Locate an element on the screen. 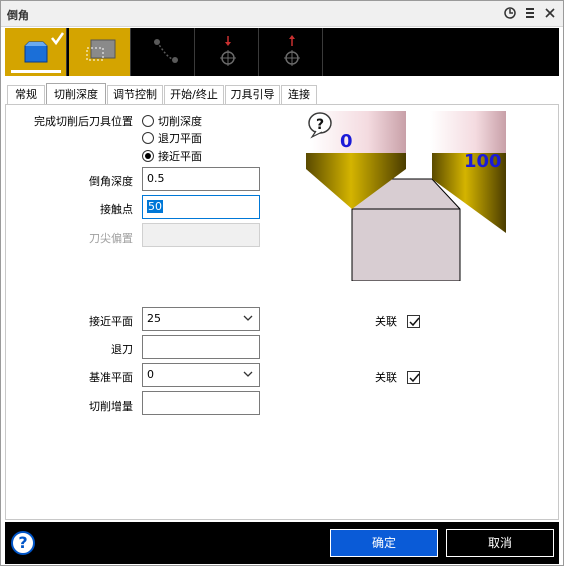 This screenshot has width=564, height=566. window-title: 倒角 is located at coordinates (18, 15).